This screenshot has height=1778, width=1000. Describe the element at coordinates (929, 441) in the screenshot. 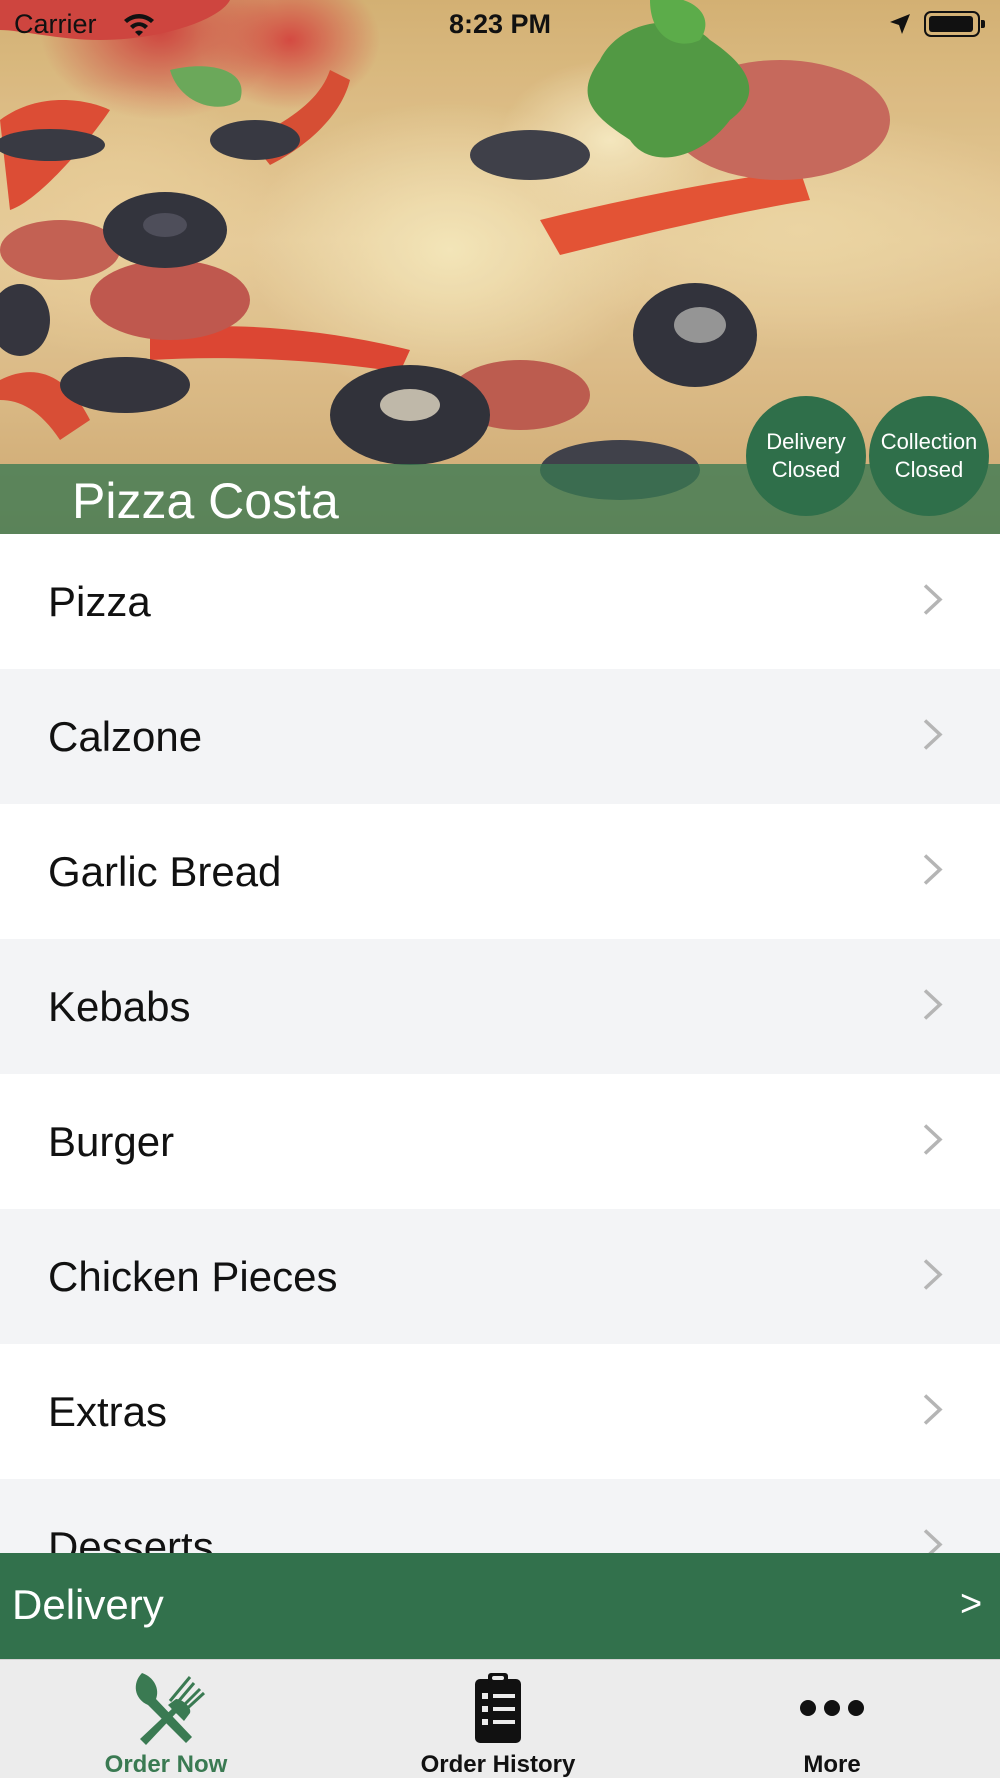

I see `collection-status-line1: Collection` at that location.